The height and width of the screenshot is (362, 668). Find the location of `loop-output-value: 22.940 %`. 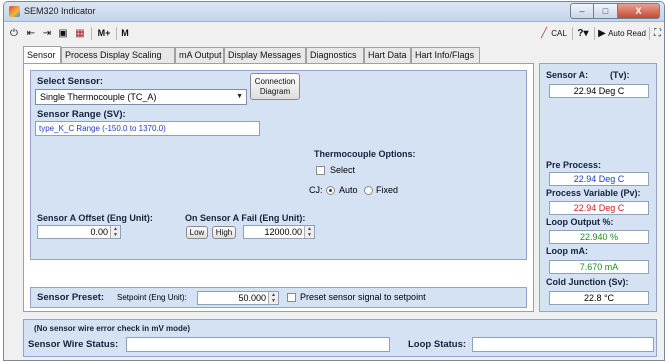

loop-output-value: 22.940 % is located at coordinates (599, 237).